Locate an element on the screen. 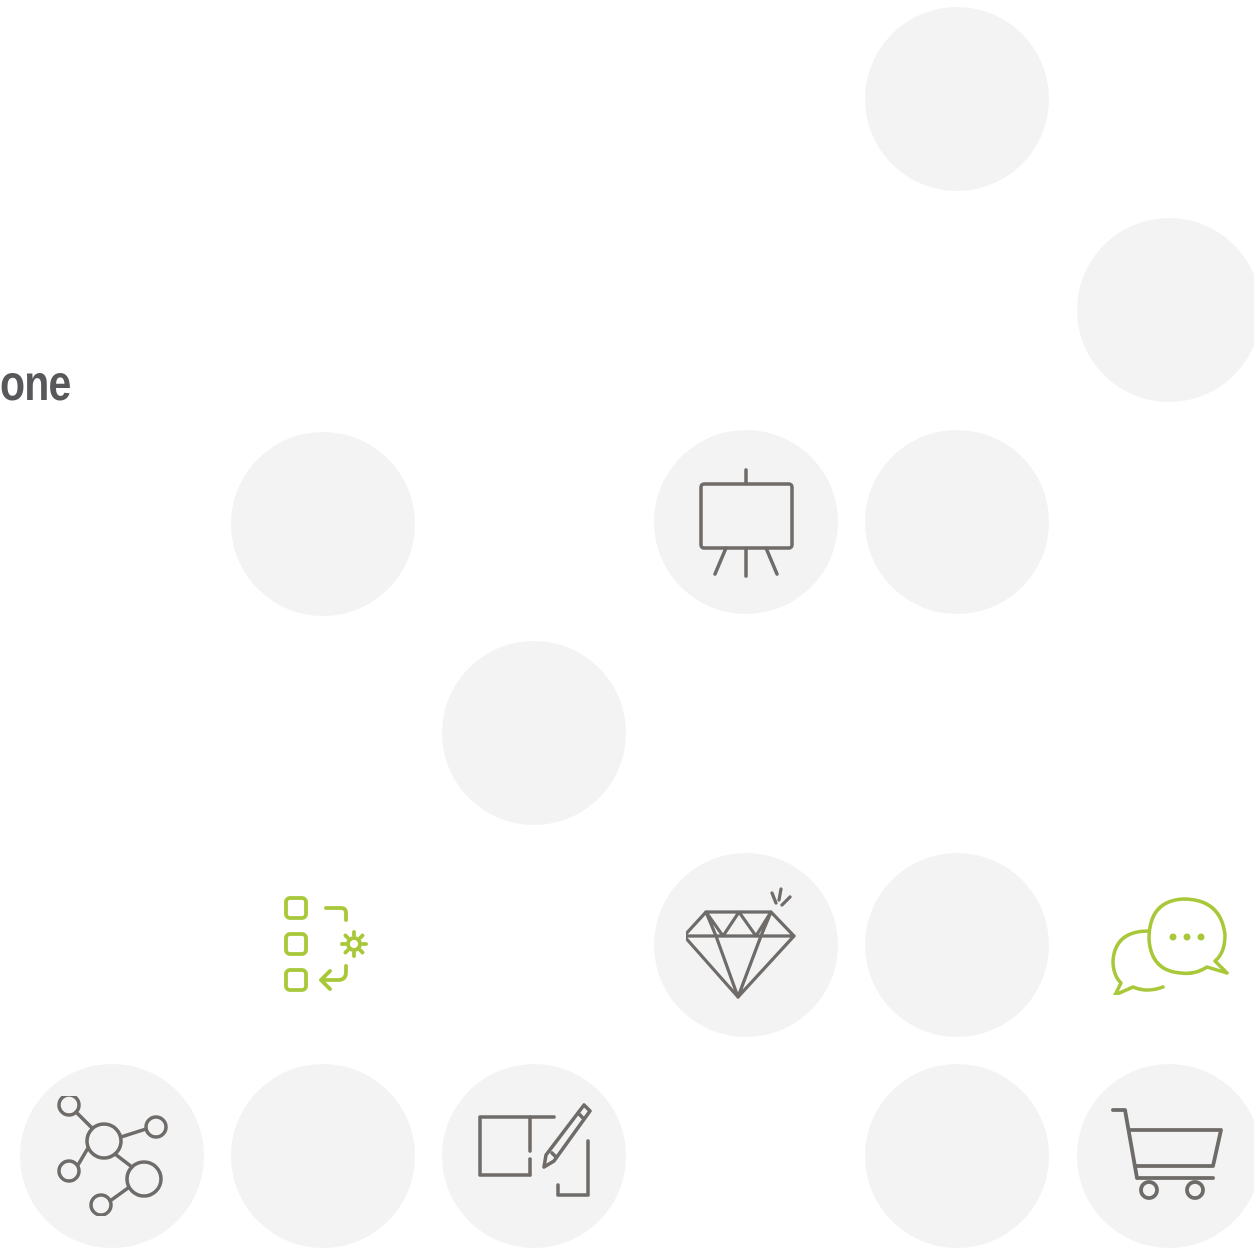 Image resolution: width=1254 pixels, height=1248 pixels. diamond-circle is located at coordinates (746, 945).